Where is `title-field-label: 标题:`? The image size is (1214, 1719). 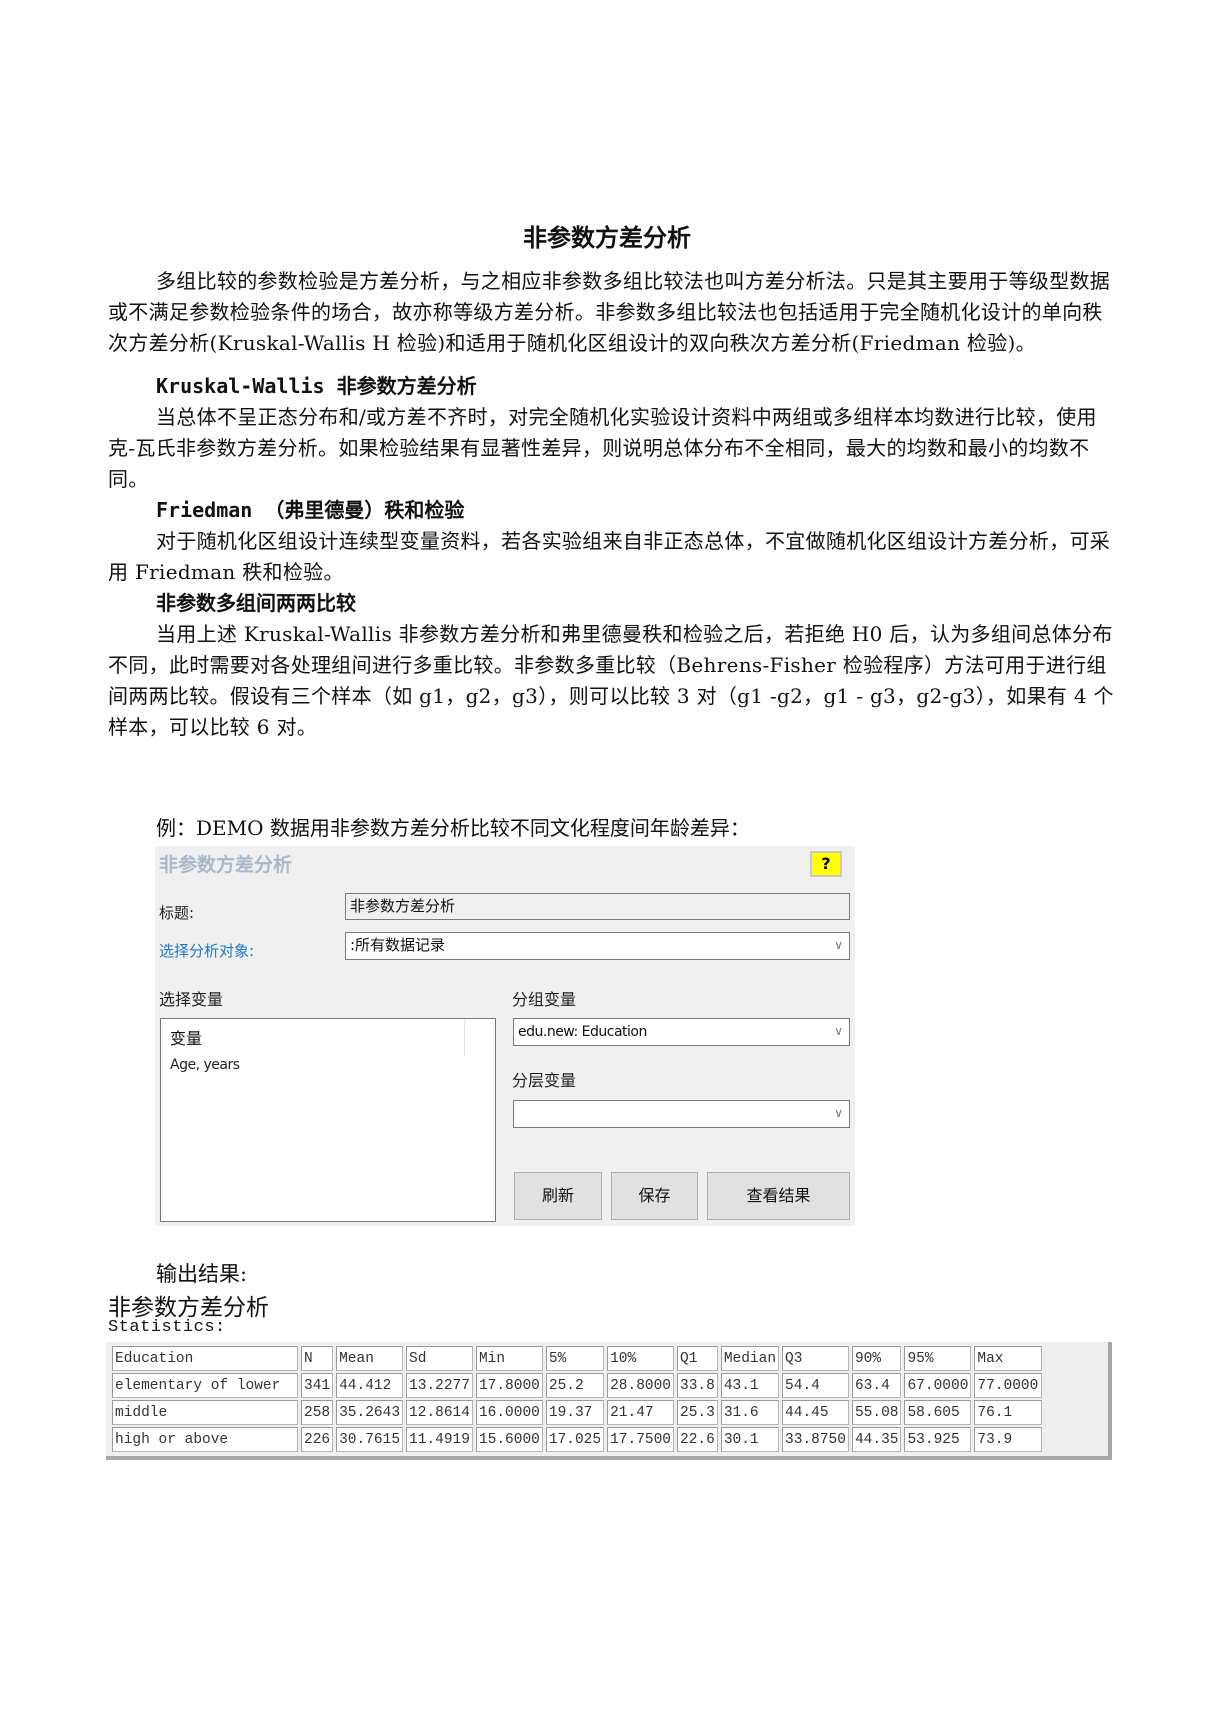 title-field-label: 标题: is located at coordinates (177, 913).